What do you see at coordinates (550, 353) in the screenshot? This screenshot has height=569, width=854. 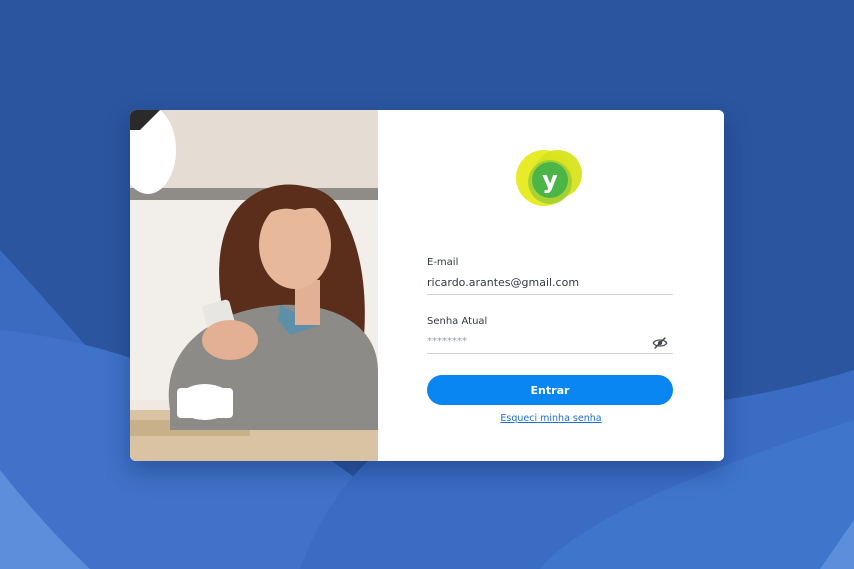 I see `password-underline` at bounding box center [550, 353].